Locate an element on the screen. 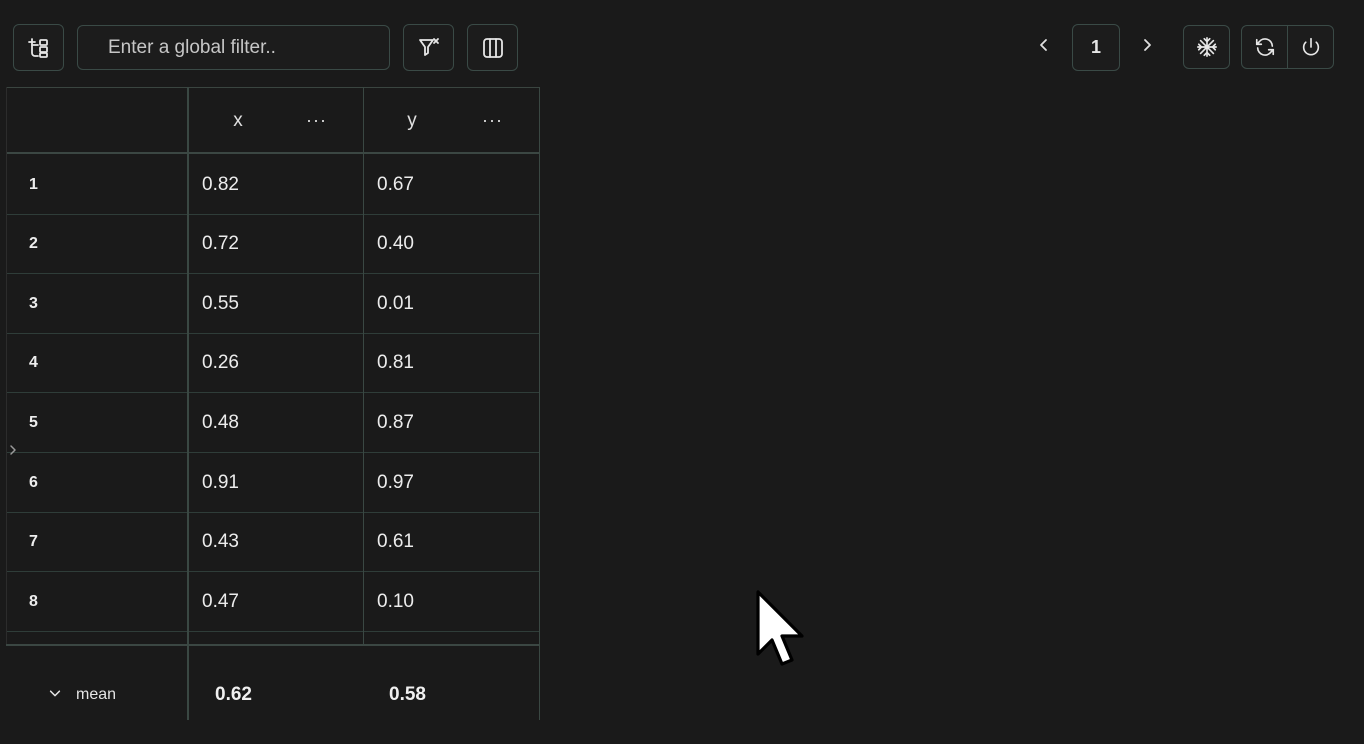 The image size is (1364, 744). table-row: 5 0.48 0.87 is located at coordinates (273, 423).